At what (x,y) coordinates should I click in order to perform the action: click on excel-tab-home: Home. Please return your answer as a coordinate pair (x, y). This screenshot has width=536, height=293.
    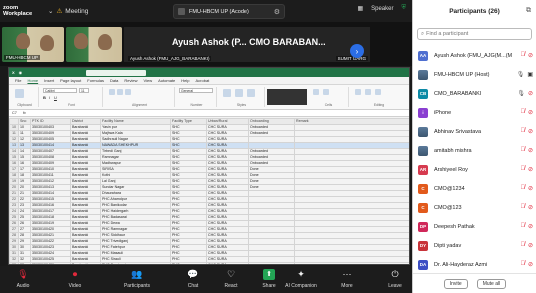
    Looking at the image, I should click on (32, 80).